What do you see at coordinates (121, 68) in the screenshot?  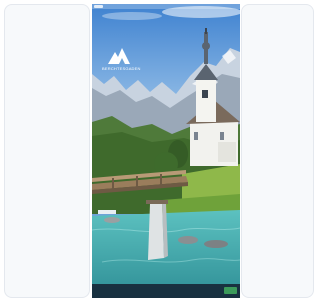 I see `brand-logo-text: BERCHTESGADEN` at bounding box center [121, 68].